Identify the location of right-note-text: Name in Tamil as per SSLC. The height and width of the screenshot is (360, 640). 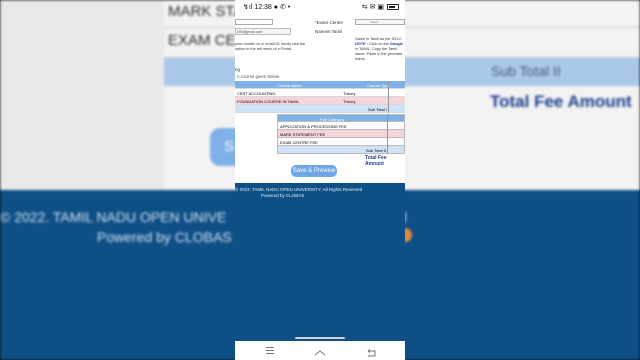
(378, 39).